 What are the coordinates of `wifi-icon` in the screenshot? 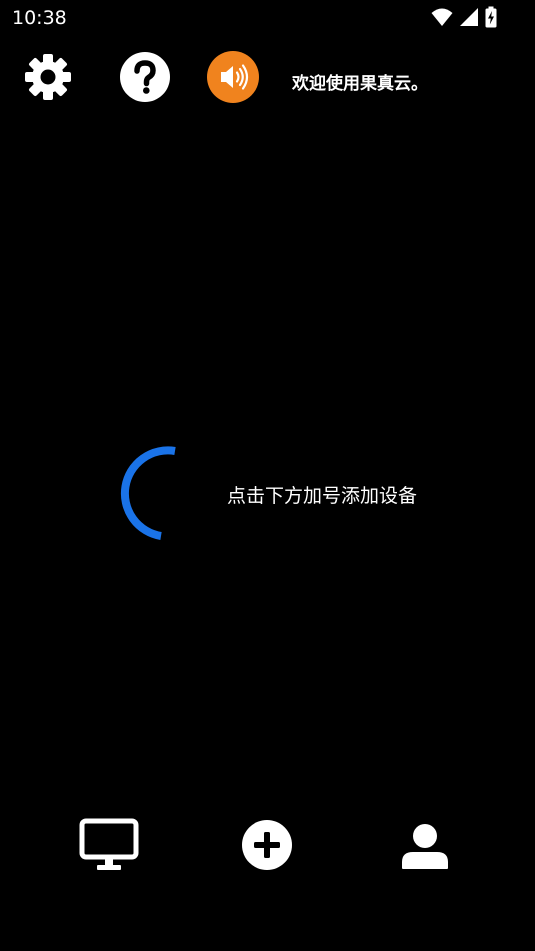 It's located at (442, 19).